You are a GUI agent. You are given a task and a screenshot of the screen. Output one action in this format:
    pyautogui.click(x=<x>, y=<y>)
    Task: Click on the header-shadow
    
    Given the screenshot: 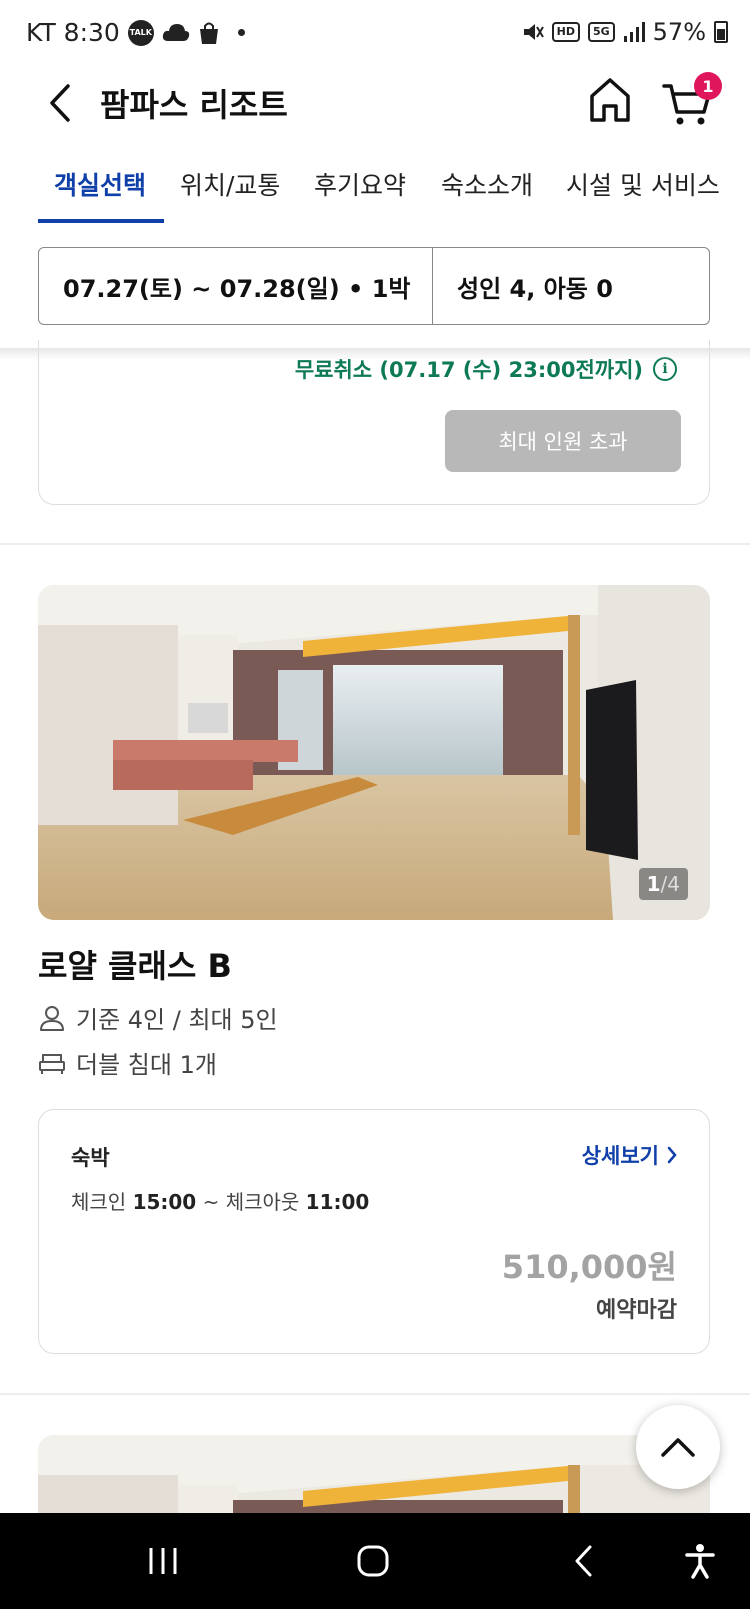 What is the action you would take?
    pyautogui.click(x=375, y=354)
    